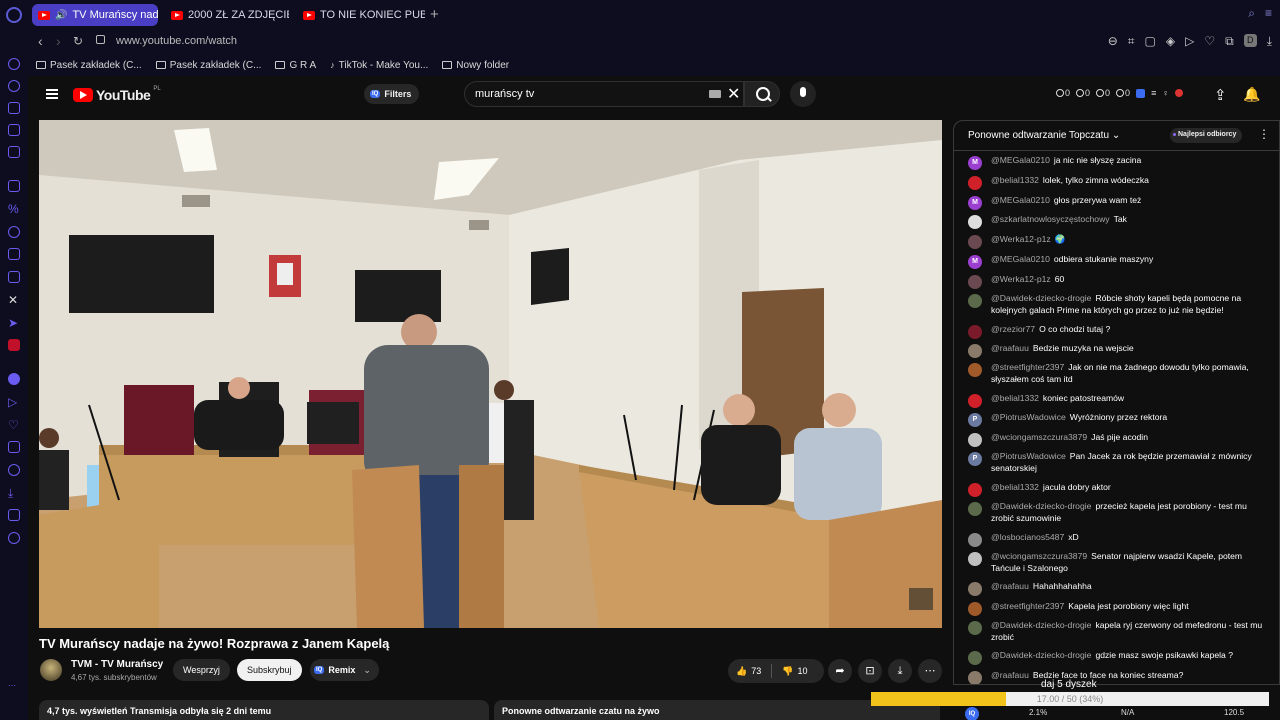  I want to click on chat-avatar: P, so click(975, 420).